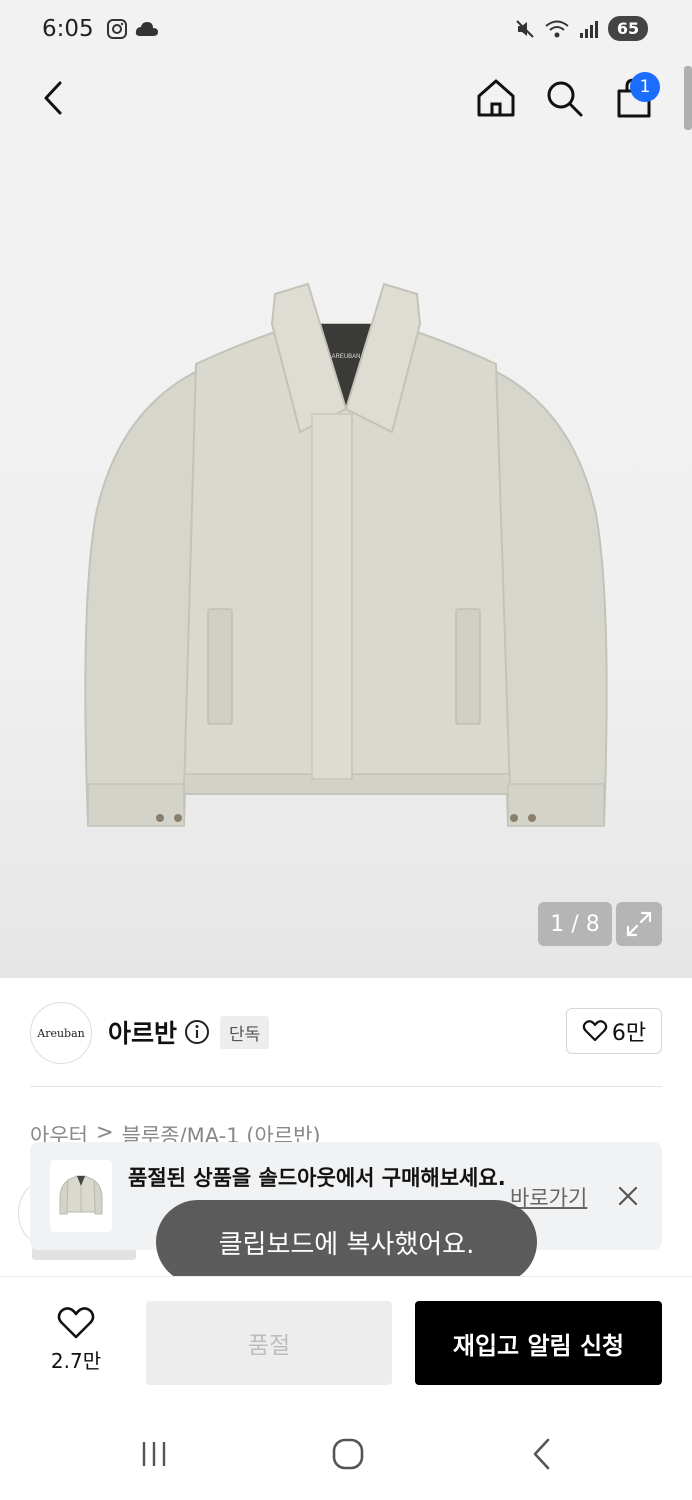 The height and width of the screenshot is (1500, 692). I want to click on search-button, so click(564, 98).